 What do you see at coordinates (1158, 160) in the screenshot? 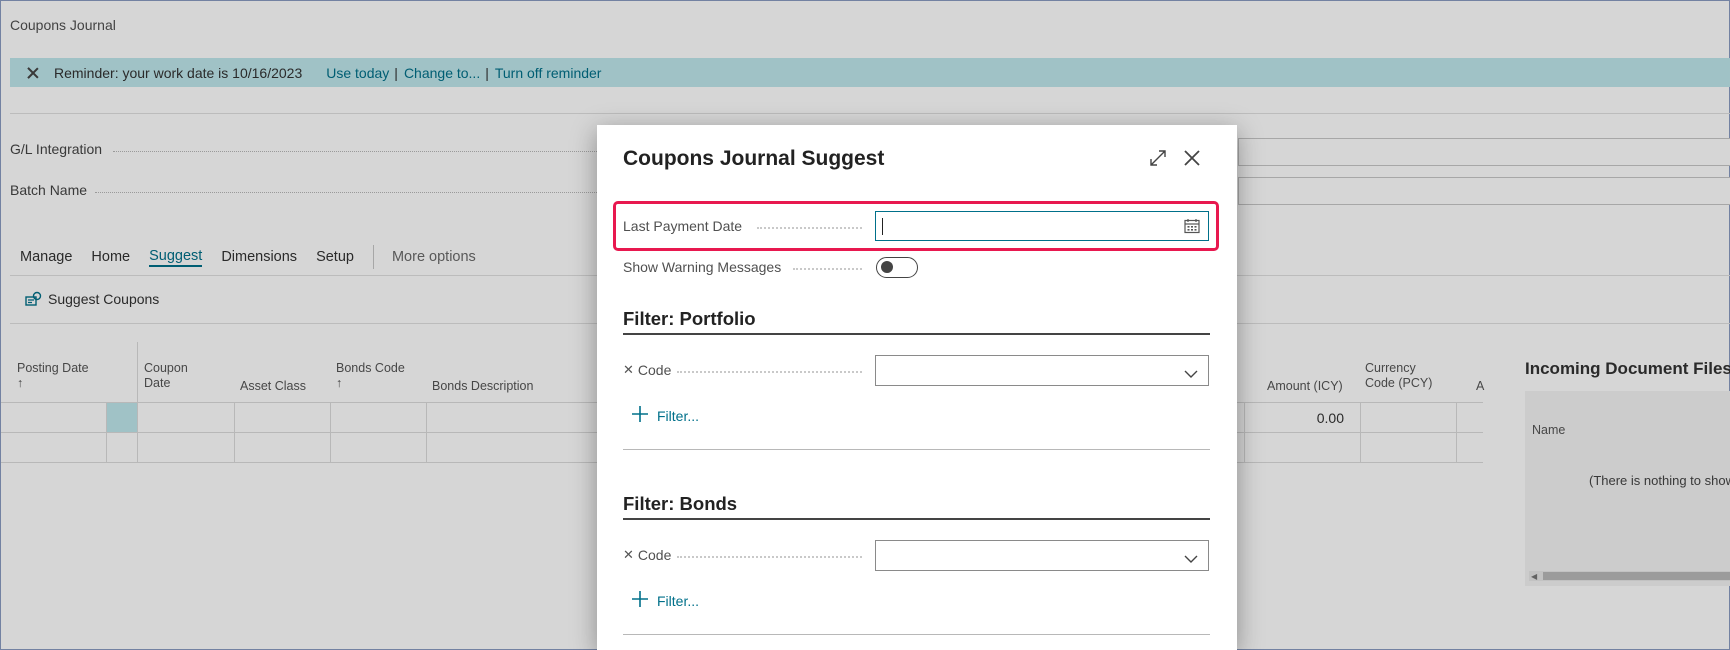
I see `expand-icon` at bounding box center [1158, 160].